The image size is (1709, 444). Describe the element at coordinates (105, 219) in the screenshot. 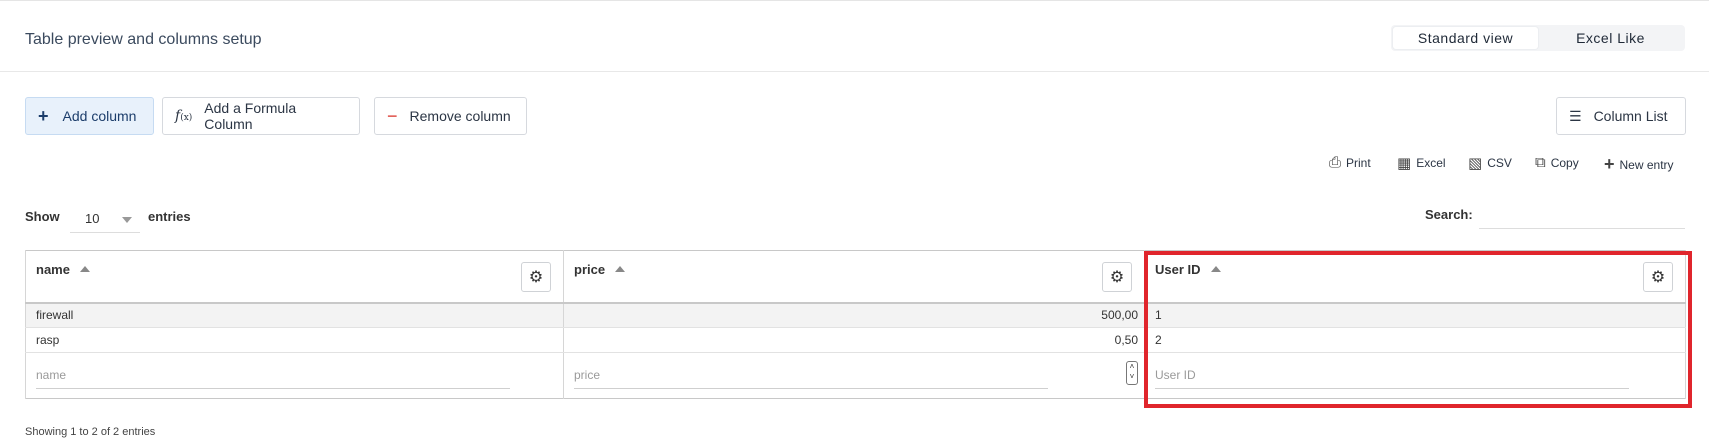

I see `entries-per-page-select: 10` at that location.